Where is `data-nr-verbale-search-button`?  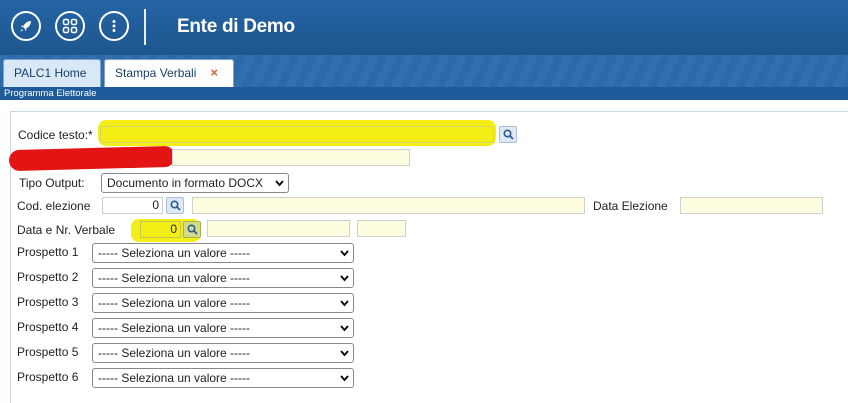
data-nr-verbale-search-button is located at coordinates (192, 229).